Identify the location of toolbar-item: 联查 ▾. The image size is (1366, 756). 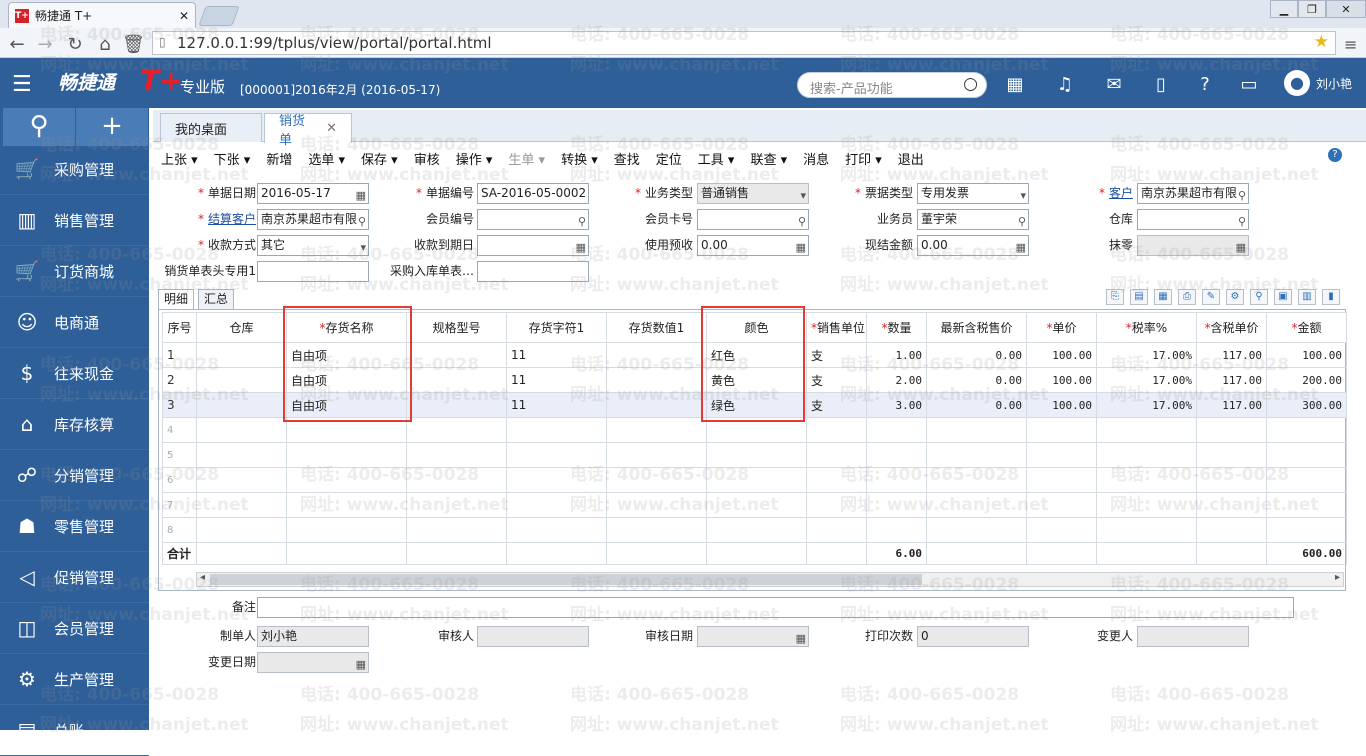
(768, 158).